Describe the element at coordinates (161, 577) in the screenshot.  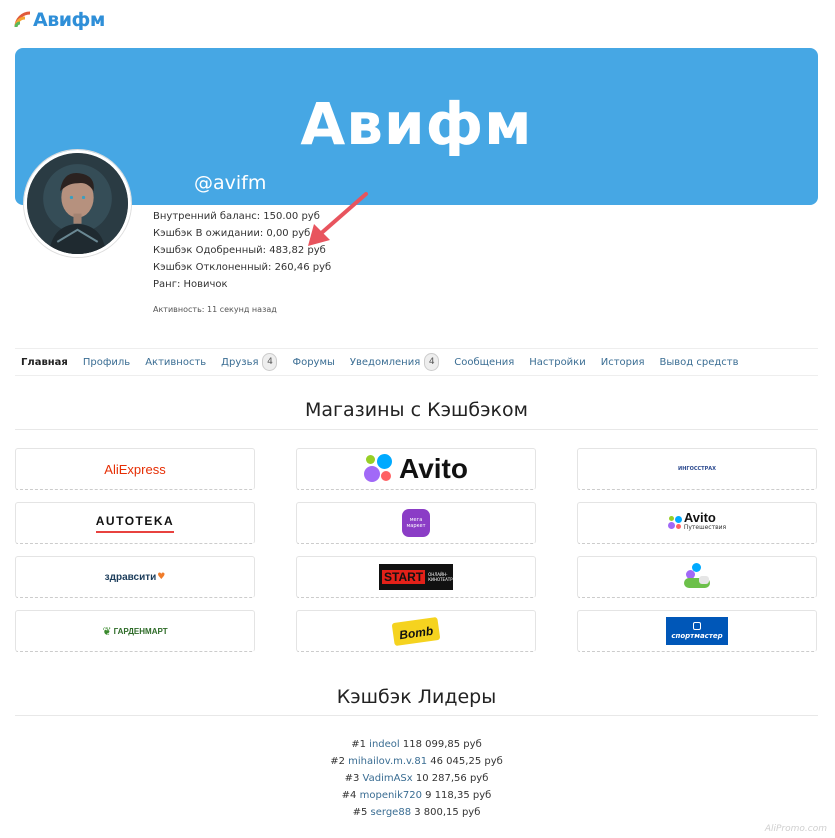
I see `heart-icon: ♥` at that location.